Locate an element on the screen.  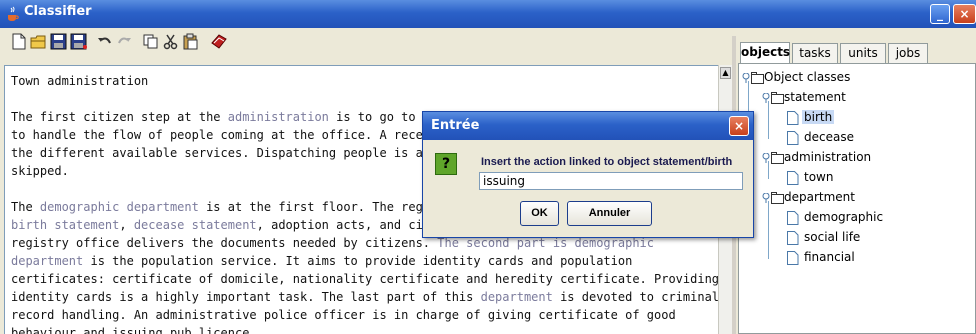
cut-icon is located at coordinates (170, 41).